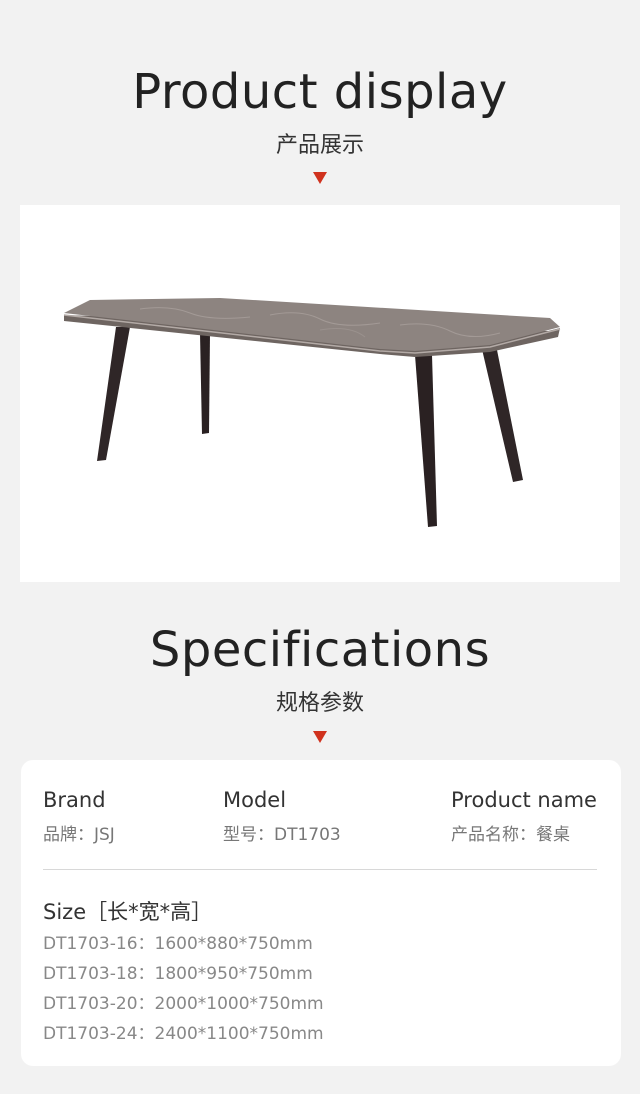 The height and width of the screenshot is (1094, 640). What do you see at coordinates (502, 413) in the screenshot?
I see `table-leg-back-right` at bounding box center [502, 413].